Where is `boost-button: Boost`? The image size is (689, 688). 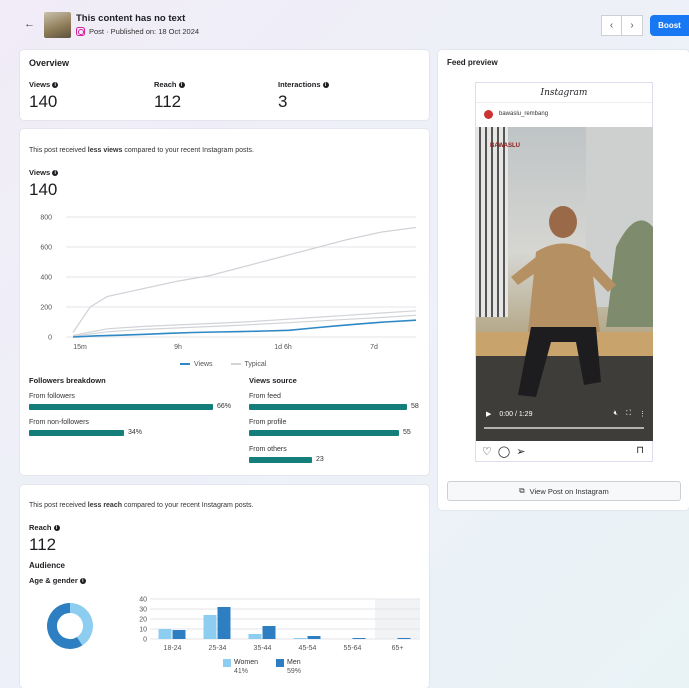
boost-button: Boost is located at coordinates (669, 25).